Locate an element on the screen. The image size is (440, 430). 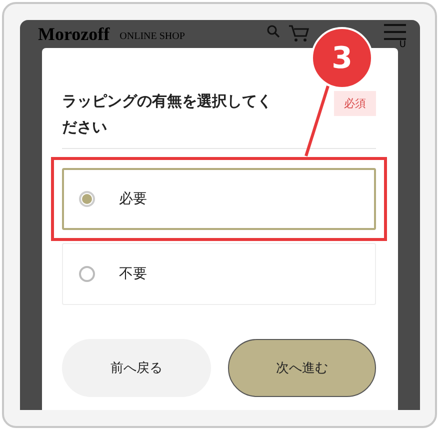
radio-option: 不要 is located at coordinates (219, 274).